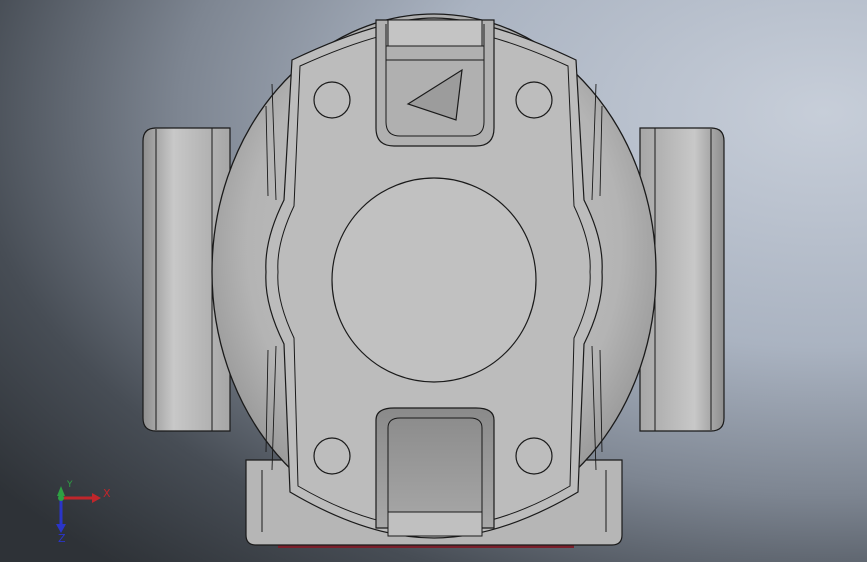  What do you see at coordinates (435, 524) in the screenshot?
I see `bottom-slot-cap` at bounding box center [435, 524].